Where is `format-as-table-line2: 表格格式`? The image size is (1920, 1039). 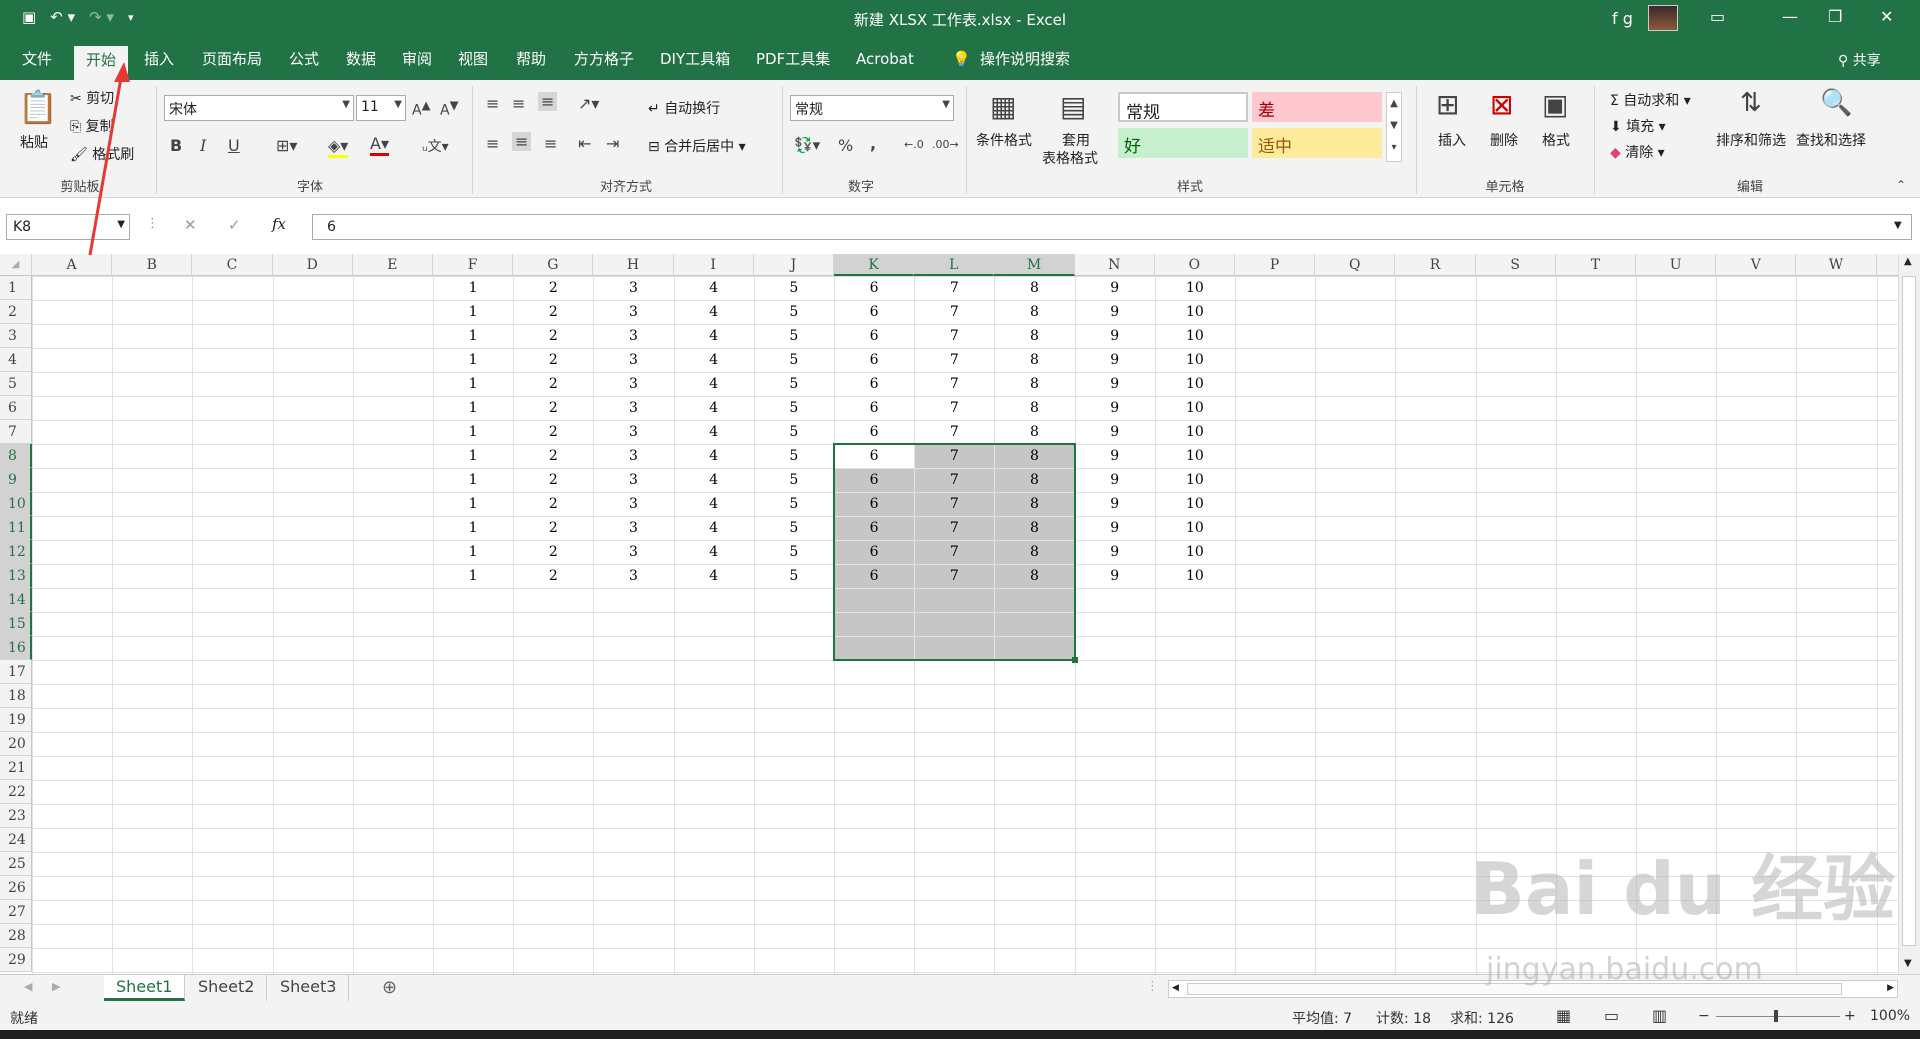 format-as-table-line2: 表格格式 is located at coordinates (1070, 158).